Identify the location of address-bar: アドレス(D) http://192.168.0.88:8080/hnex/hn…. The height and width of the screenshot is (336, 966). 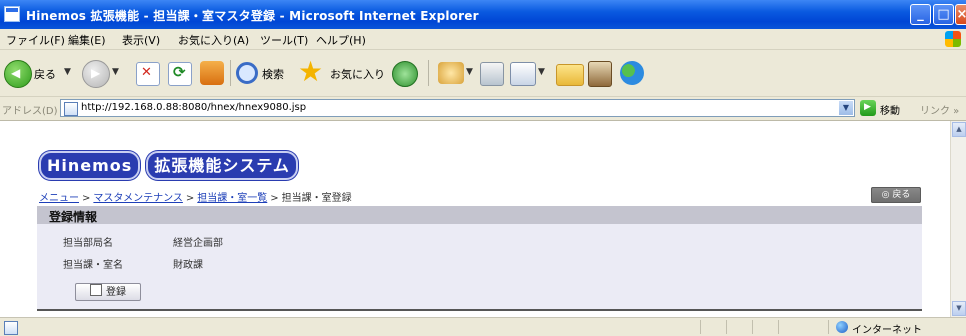
(483, 109).